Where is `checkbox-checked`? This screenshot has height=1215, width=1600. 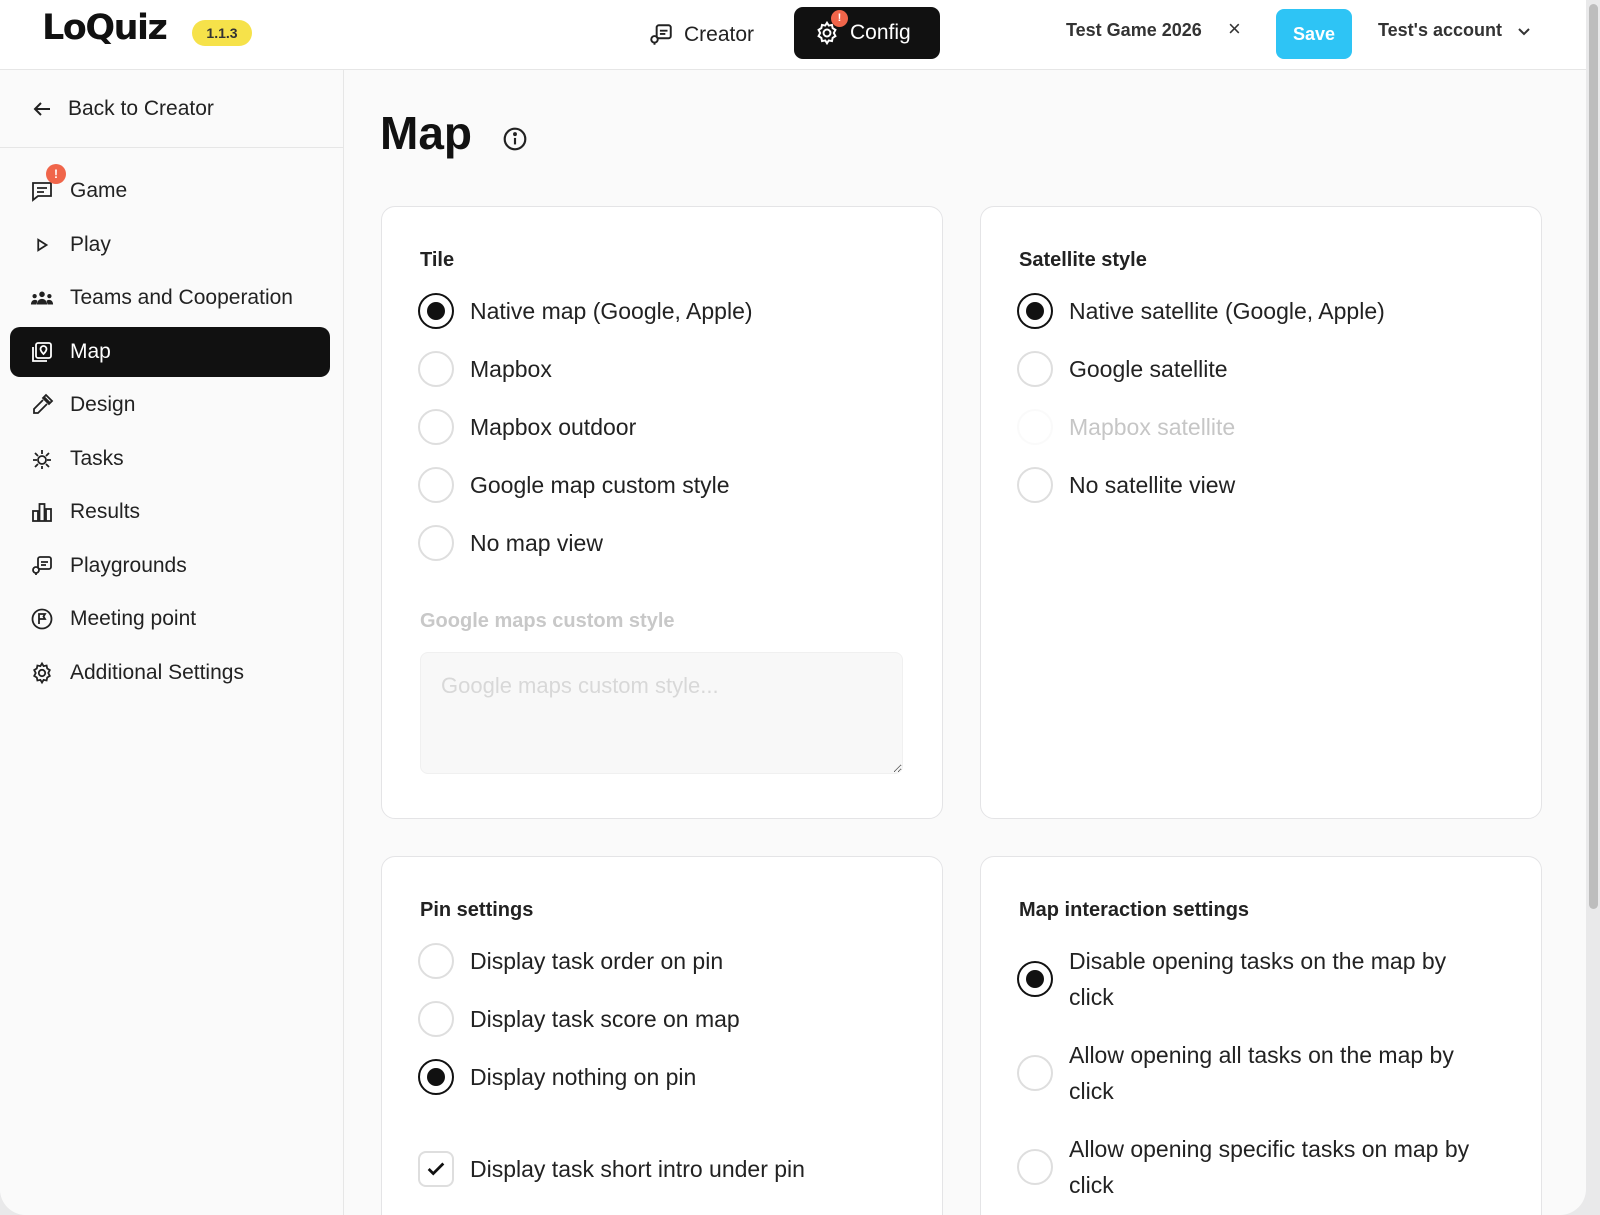 checkbox-checked is located at coordinates (436, 1169).